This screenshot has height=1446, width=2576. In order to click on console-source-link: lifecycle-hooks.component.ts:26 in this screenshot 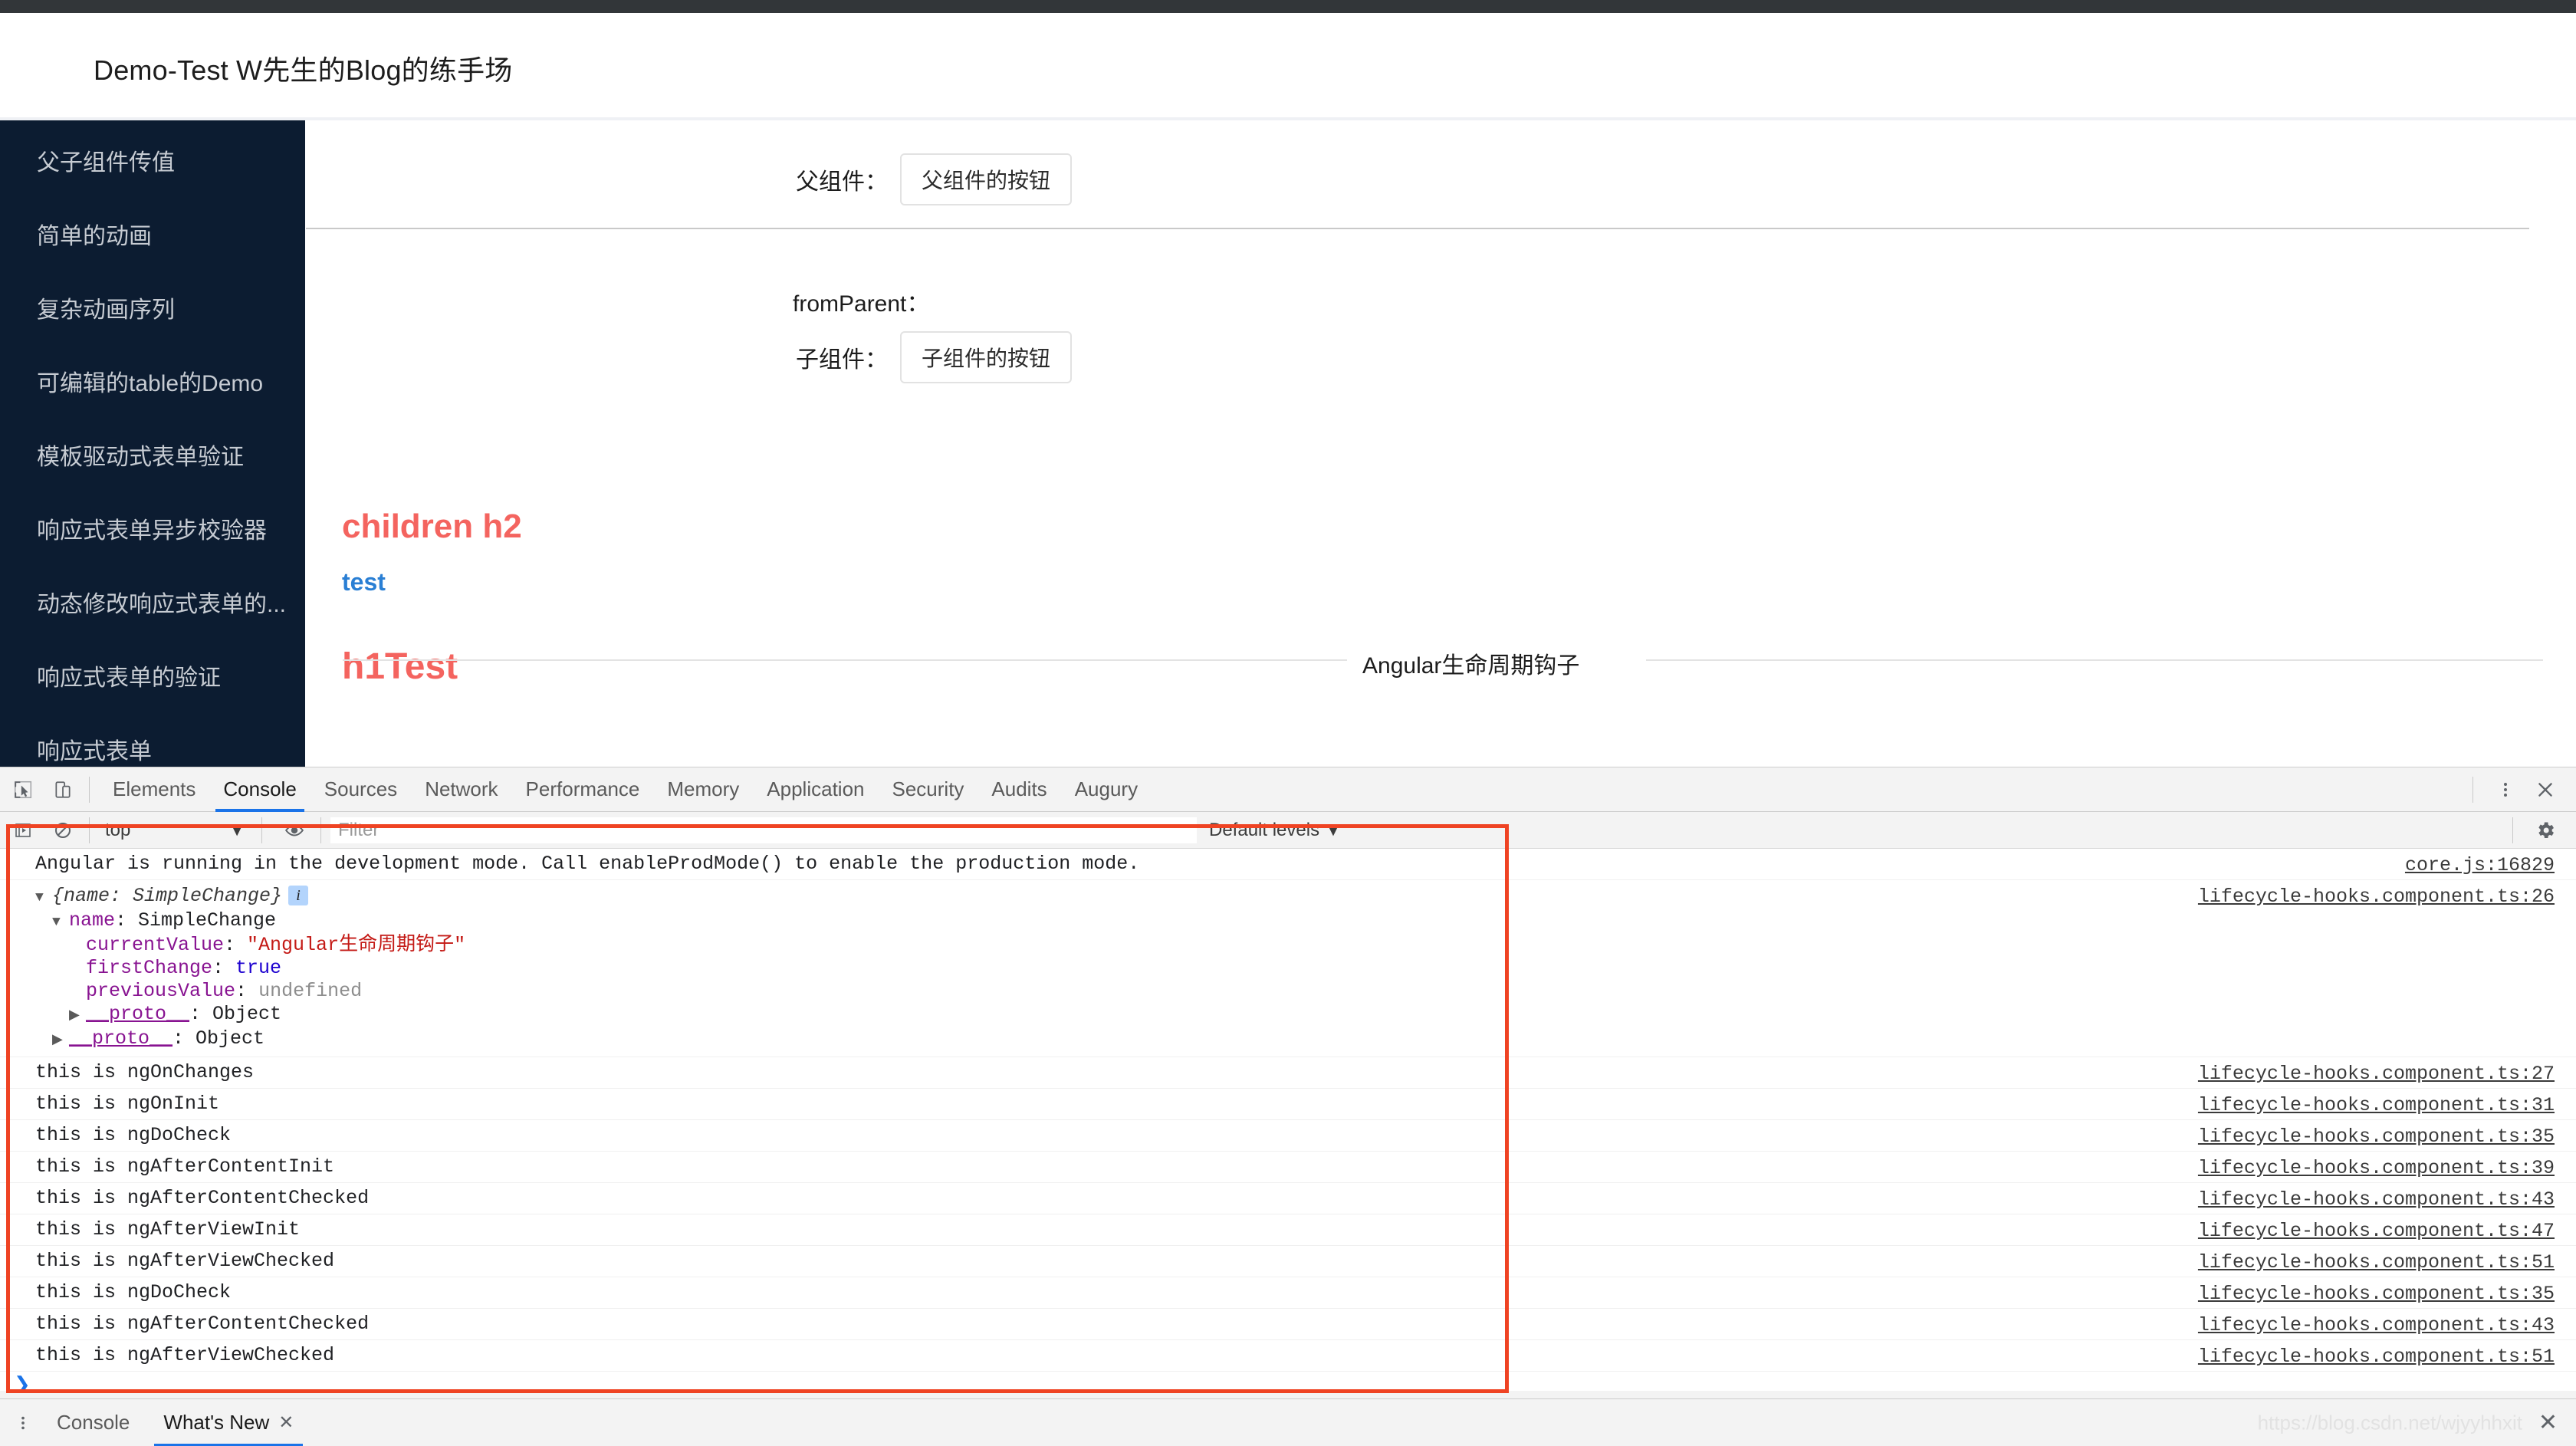, I will do `click(2376, 897)`.